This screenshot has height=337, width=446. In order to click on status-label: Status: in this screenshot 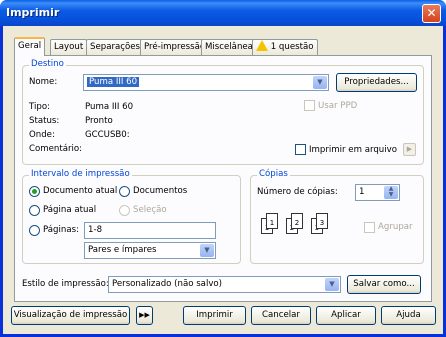, I will do `click(44, 121)`.